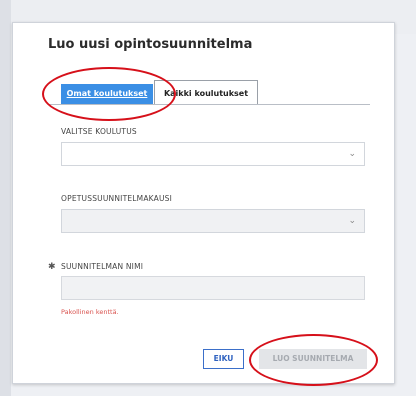 This screenshot has height=396, width=416. I want to click on sidebar-edge, so click(5, 198).